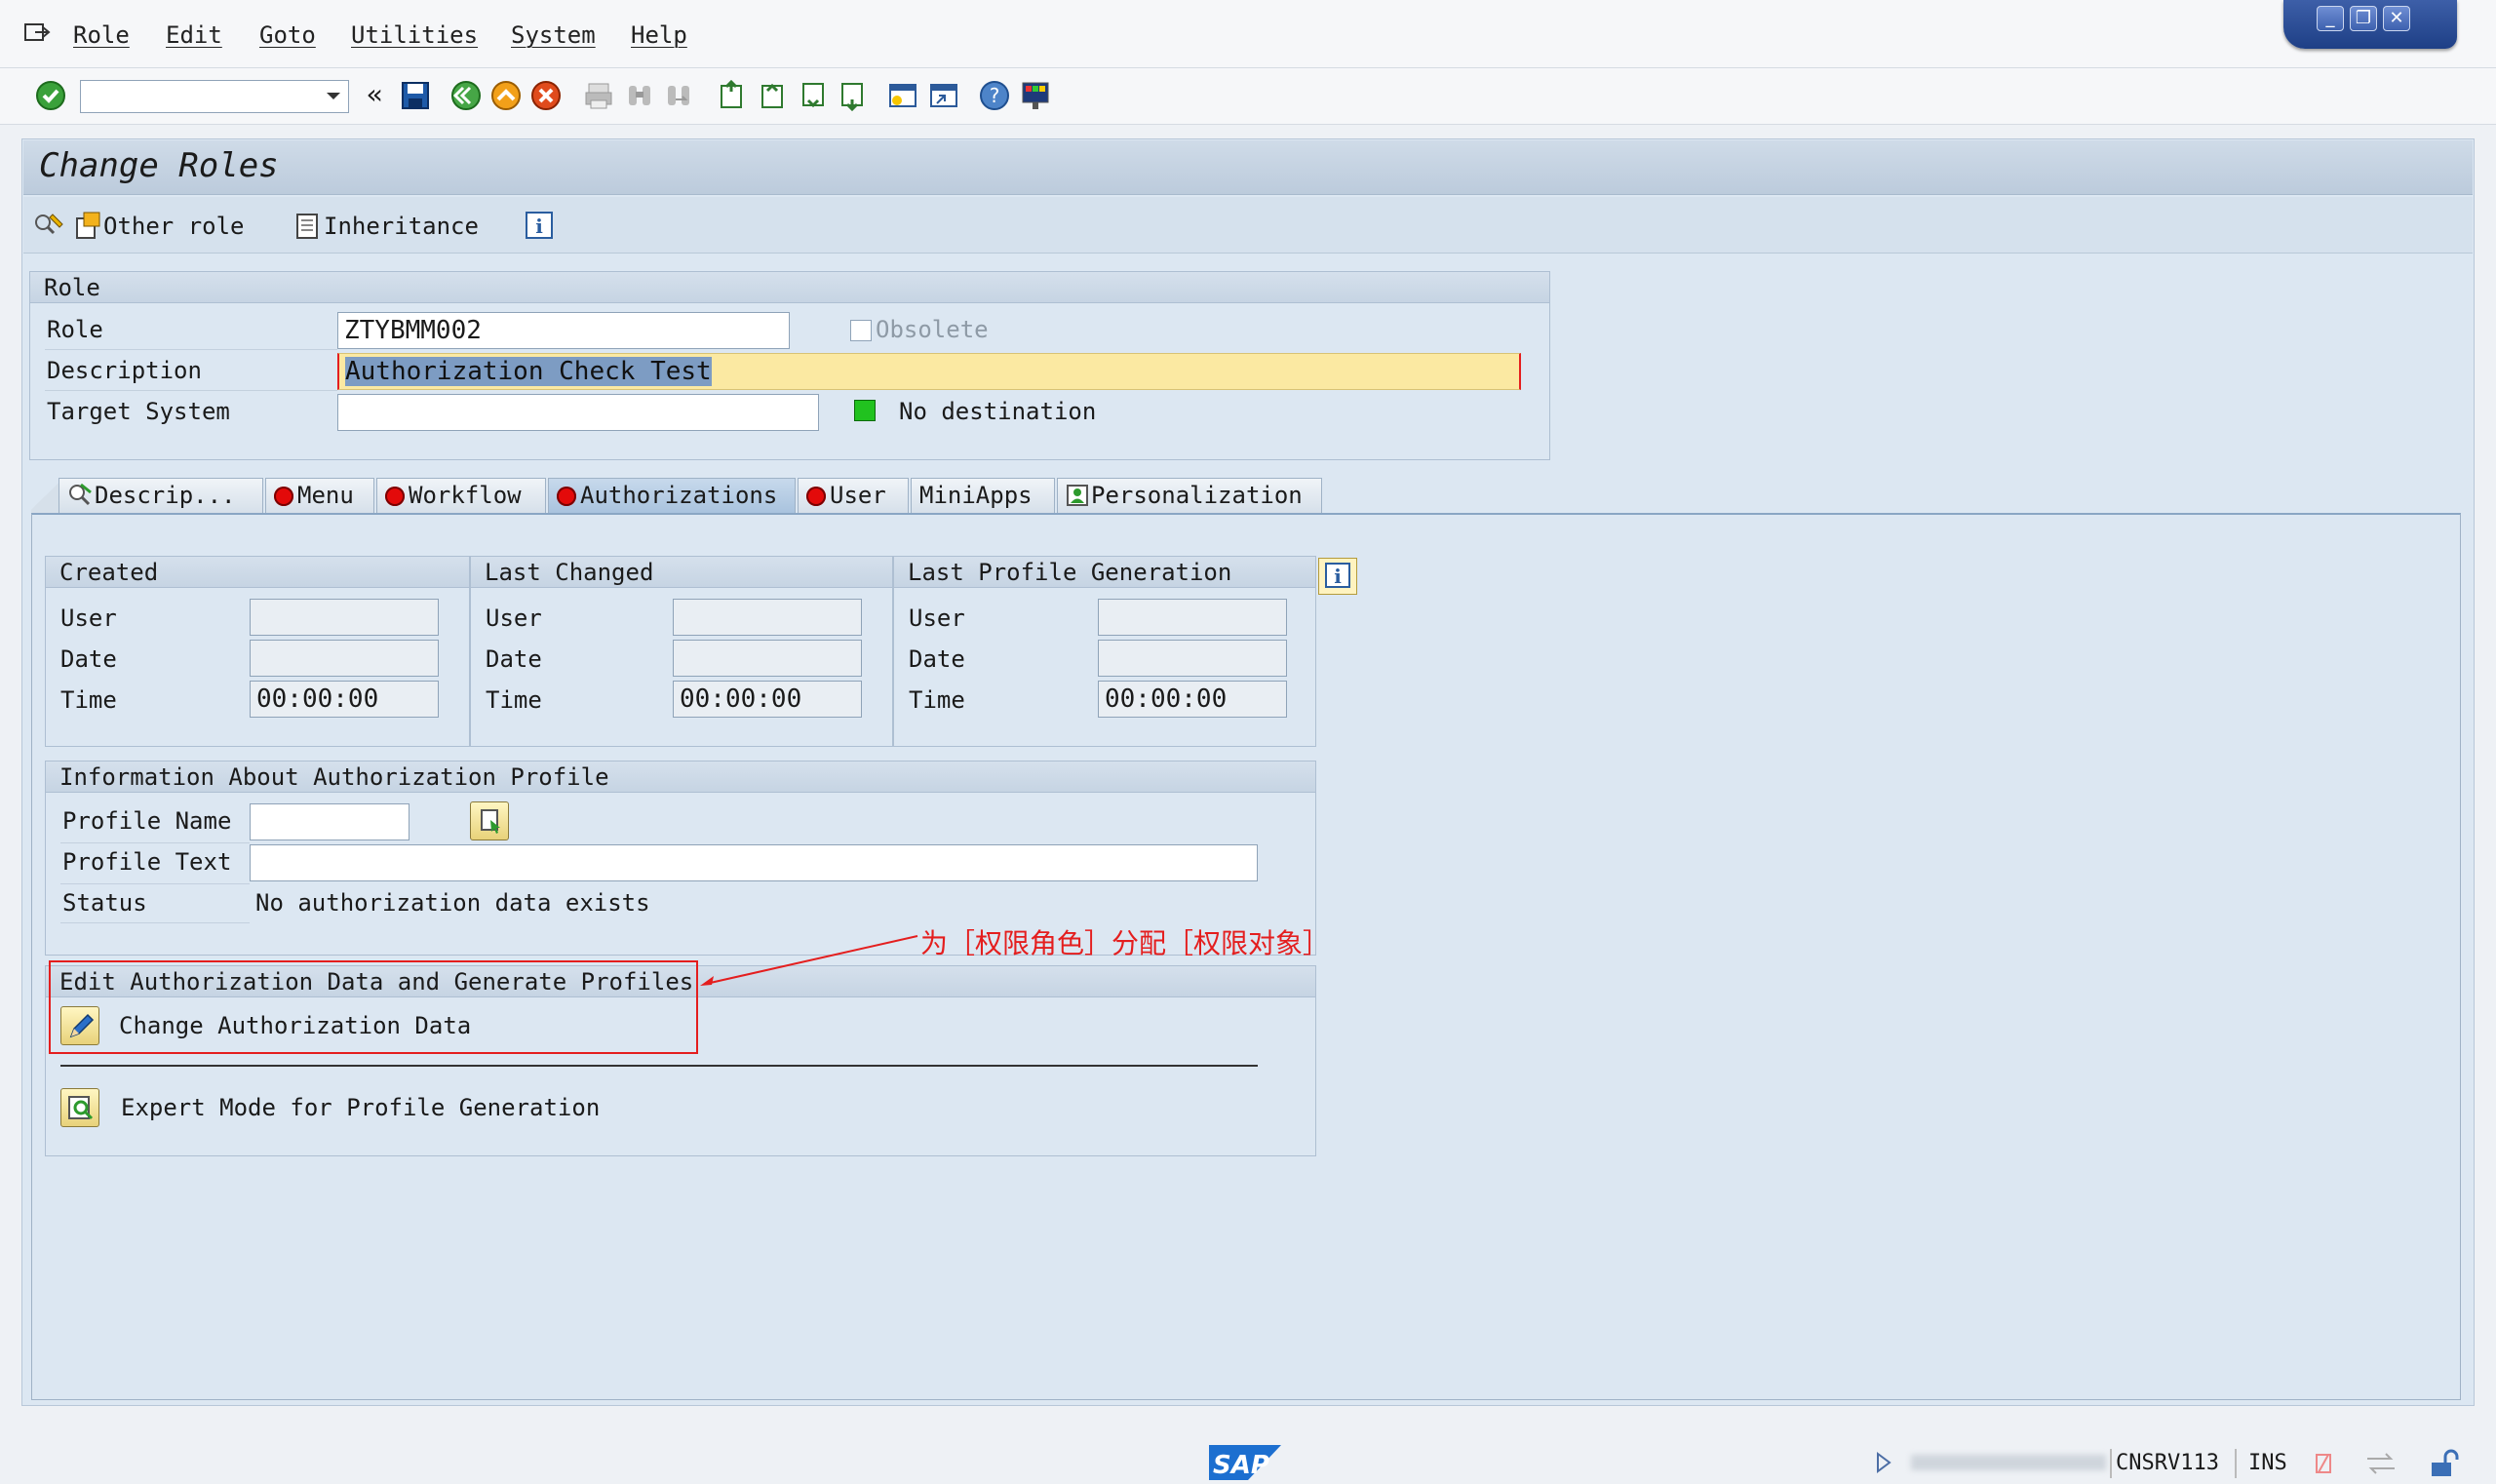 This screenshot has height=1484, width=2496. What do you see at coordinates (681, 572) in the screenshot?
I see `last-changed-header: Last Changed` at bounding box center [681, 572].